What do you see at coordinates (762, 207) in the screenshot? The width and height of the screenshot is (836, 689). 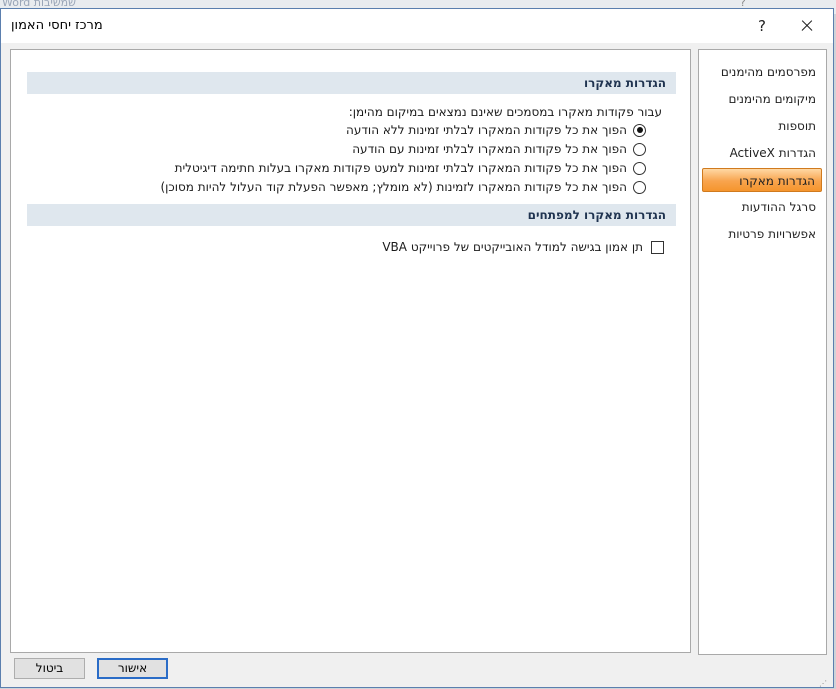 I see `sidebar-item-message-bar: סרגל ההודעות` at bounding box center [762, 207].